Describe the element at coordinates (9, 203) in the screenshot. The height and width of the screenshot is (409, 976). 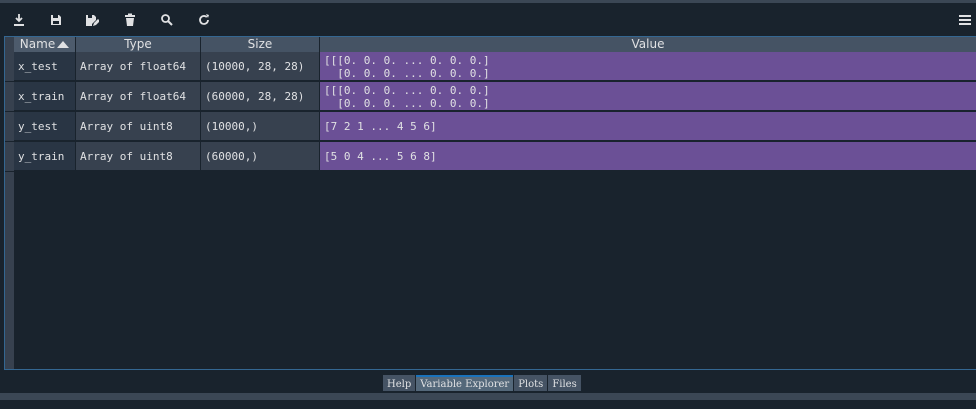
I see `vertical-header` at that location.